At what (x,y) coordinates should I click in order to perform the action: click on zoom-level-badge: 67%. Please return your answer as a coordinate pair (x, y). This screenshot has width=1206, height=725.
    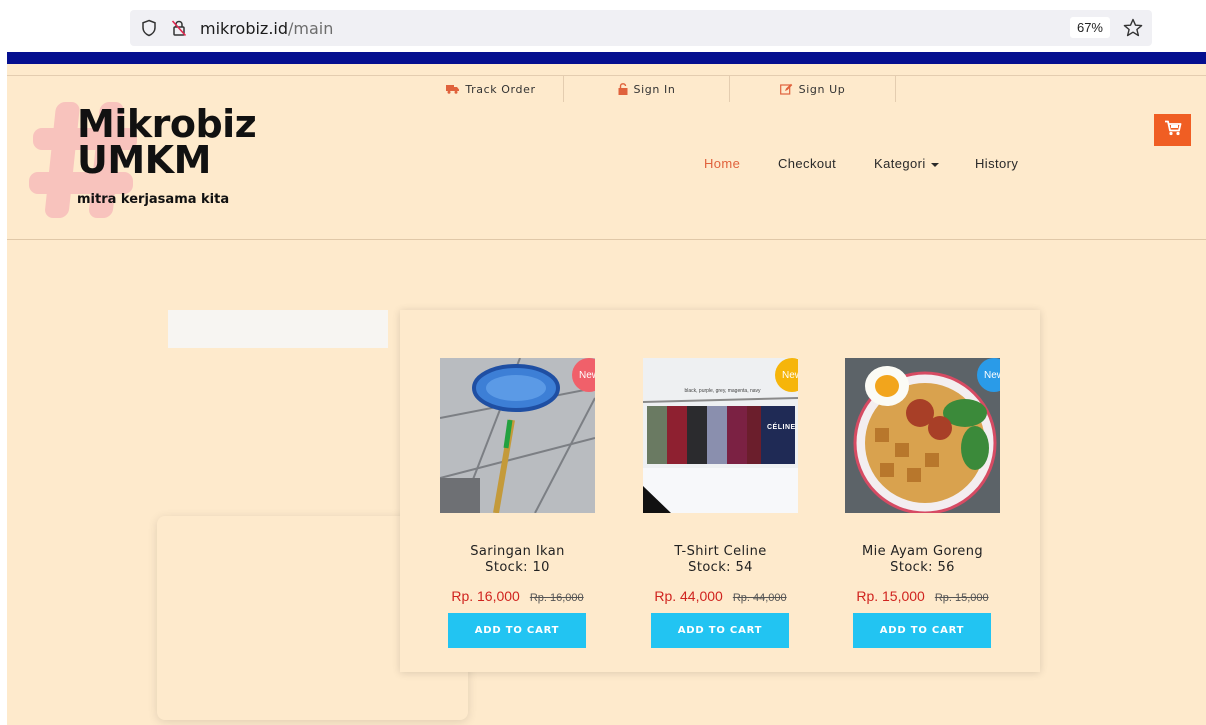
    Looking at the image, I should click on (1089, 27).